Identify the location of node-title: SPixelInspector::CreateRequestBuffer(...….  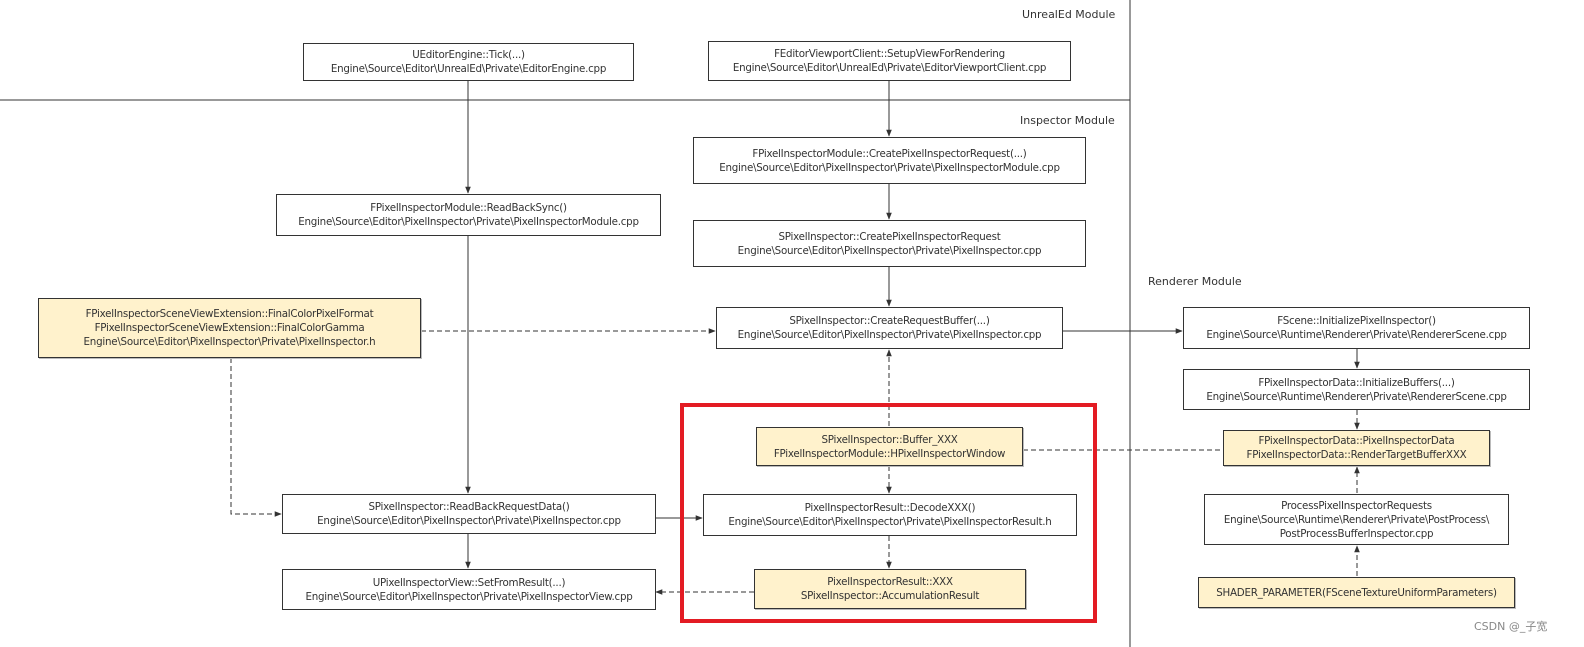
(889, 321).